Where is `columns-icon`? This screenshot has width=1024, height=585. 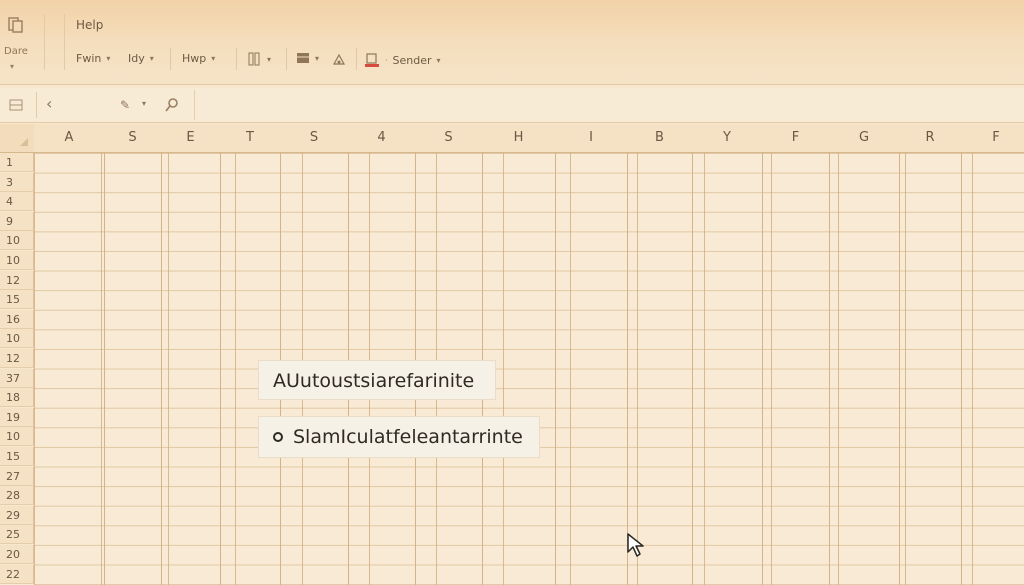 columns-icon is located at coordinates (254, 59).